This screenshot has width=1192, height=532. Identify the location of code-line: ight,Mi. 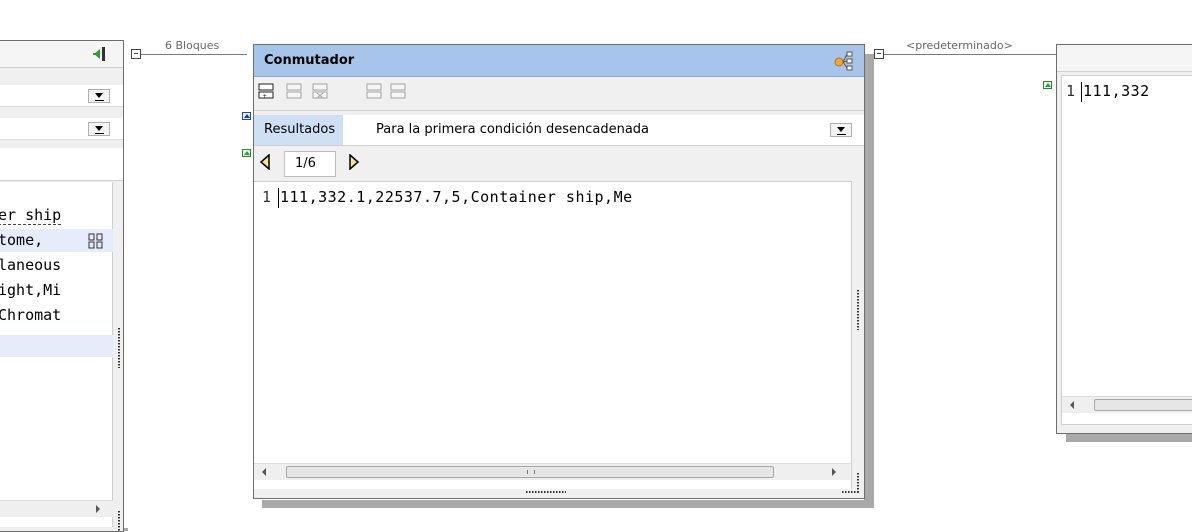
(31, 290).